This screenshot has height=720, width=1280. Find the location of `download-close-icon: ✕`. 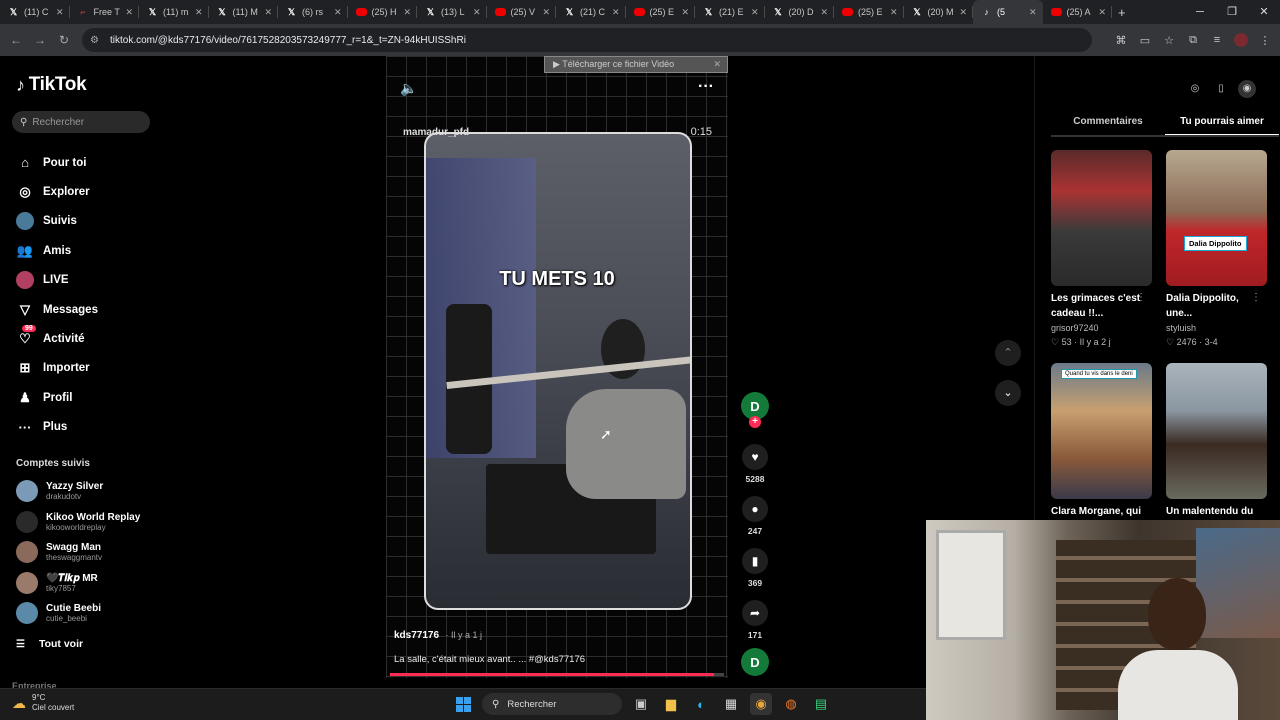

download-close-icon: ✕ is located at coordinates (717, 64).